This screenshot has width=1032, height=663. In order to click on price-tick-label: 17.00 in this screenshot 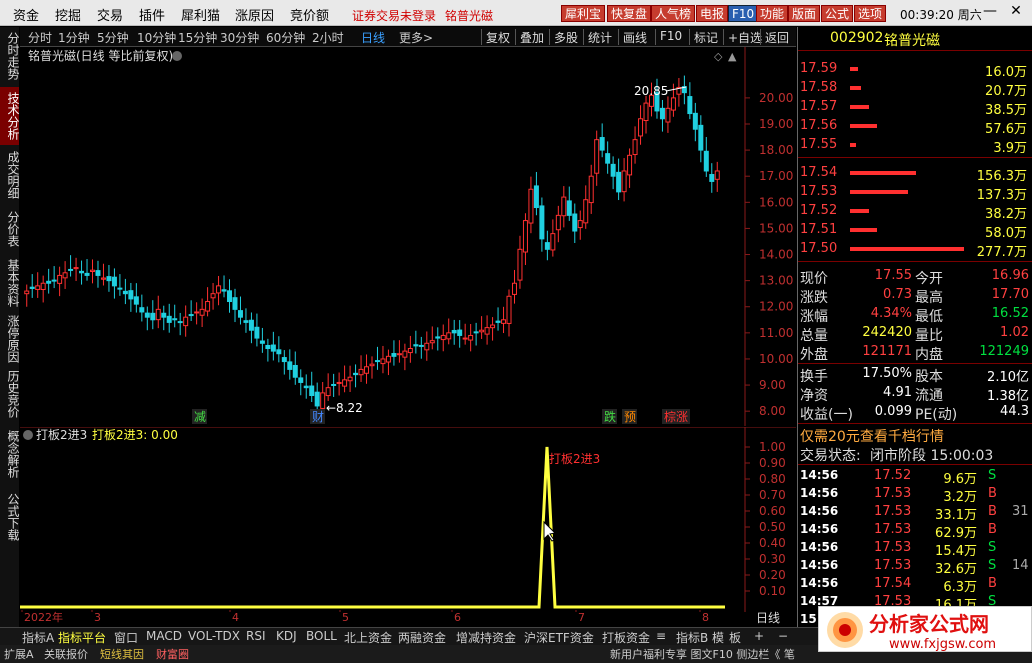, I will do `click(776, 176)`.